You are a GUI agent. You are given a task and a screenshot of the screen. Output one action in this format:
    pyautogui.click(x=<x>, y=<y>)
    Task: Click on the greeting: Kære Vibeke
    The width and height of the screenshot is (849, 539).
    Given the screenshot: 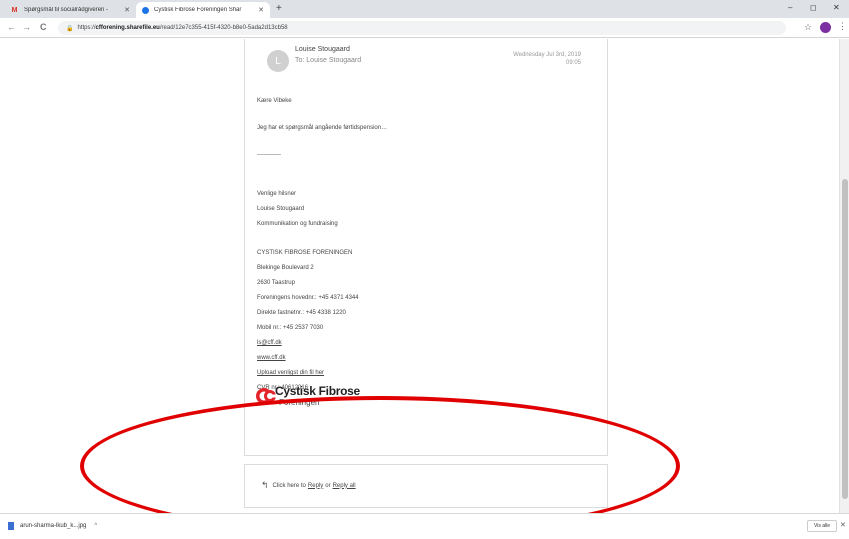 What is the action you would take?
    pyautogui.click(x=274, y=101)
    